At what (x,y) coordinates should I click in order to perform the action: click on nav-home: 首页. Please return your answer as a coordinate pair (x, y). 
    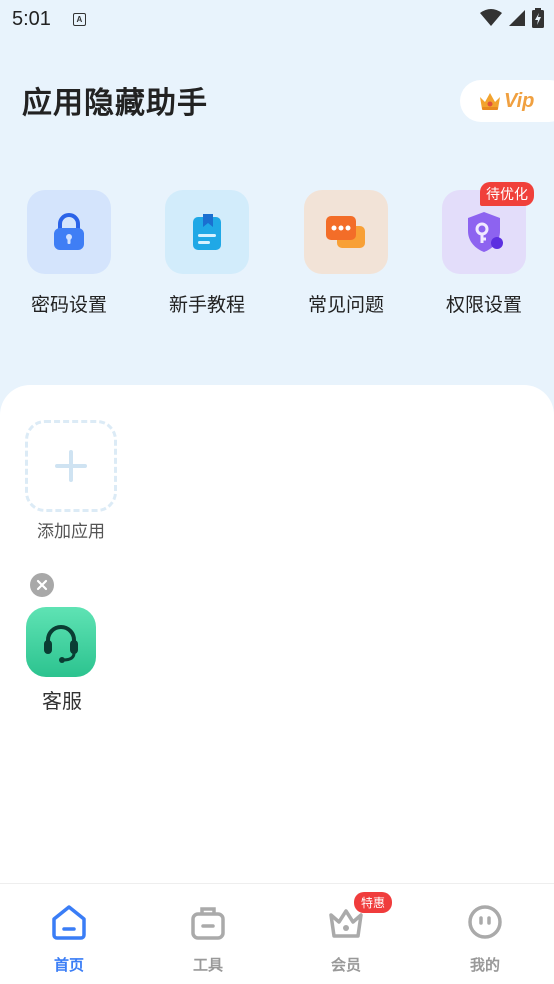
    Looking at the image, I should click on (69, 938).